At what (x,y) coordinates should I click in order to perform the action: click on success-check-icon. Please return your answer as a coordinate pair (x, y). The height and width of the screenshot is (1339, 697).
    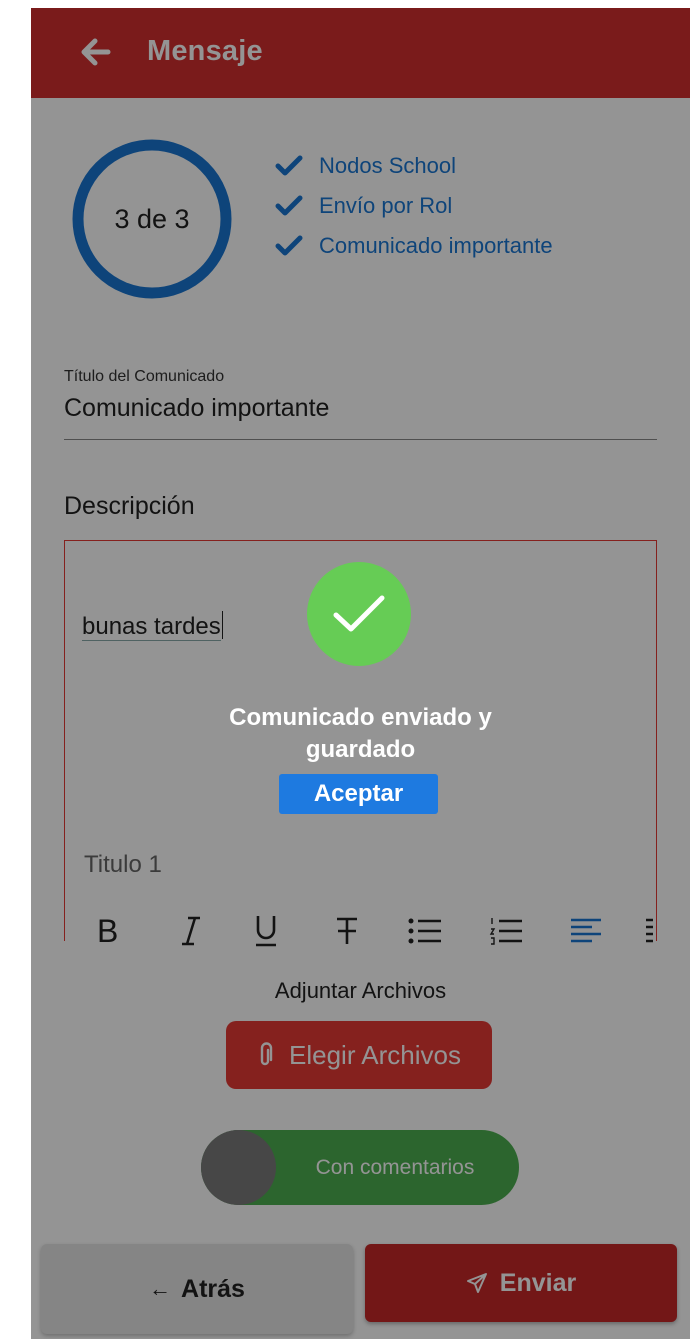
    Looking at the image, I should click on (359, 614).